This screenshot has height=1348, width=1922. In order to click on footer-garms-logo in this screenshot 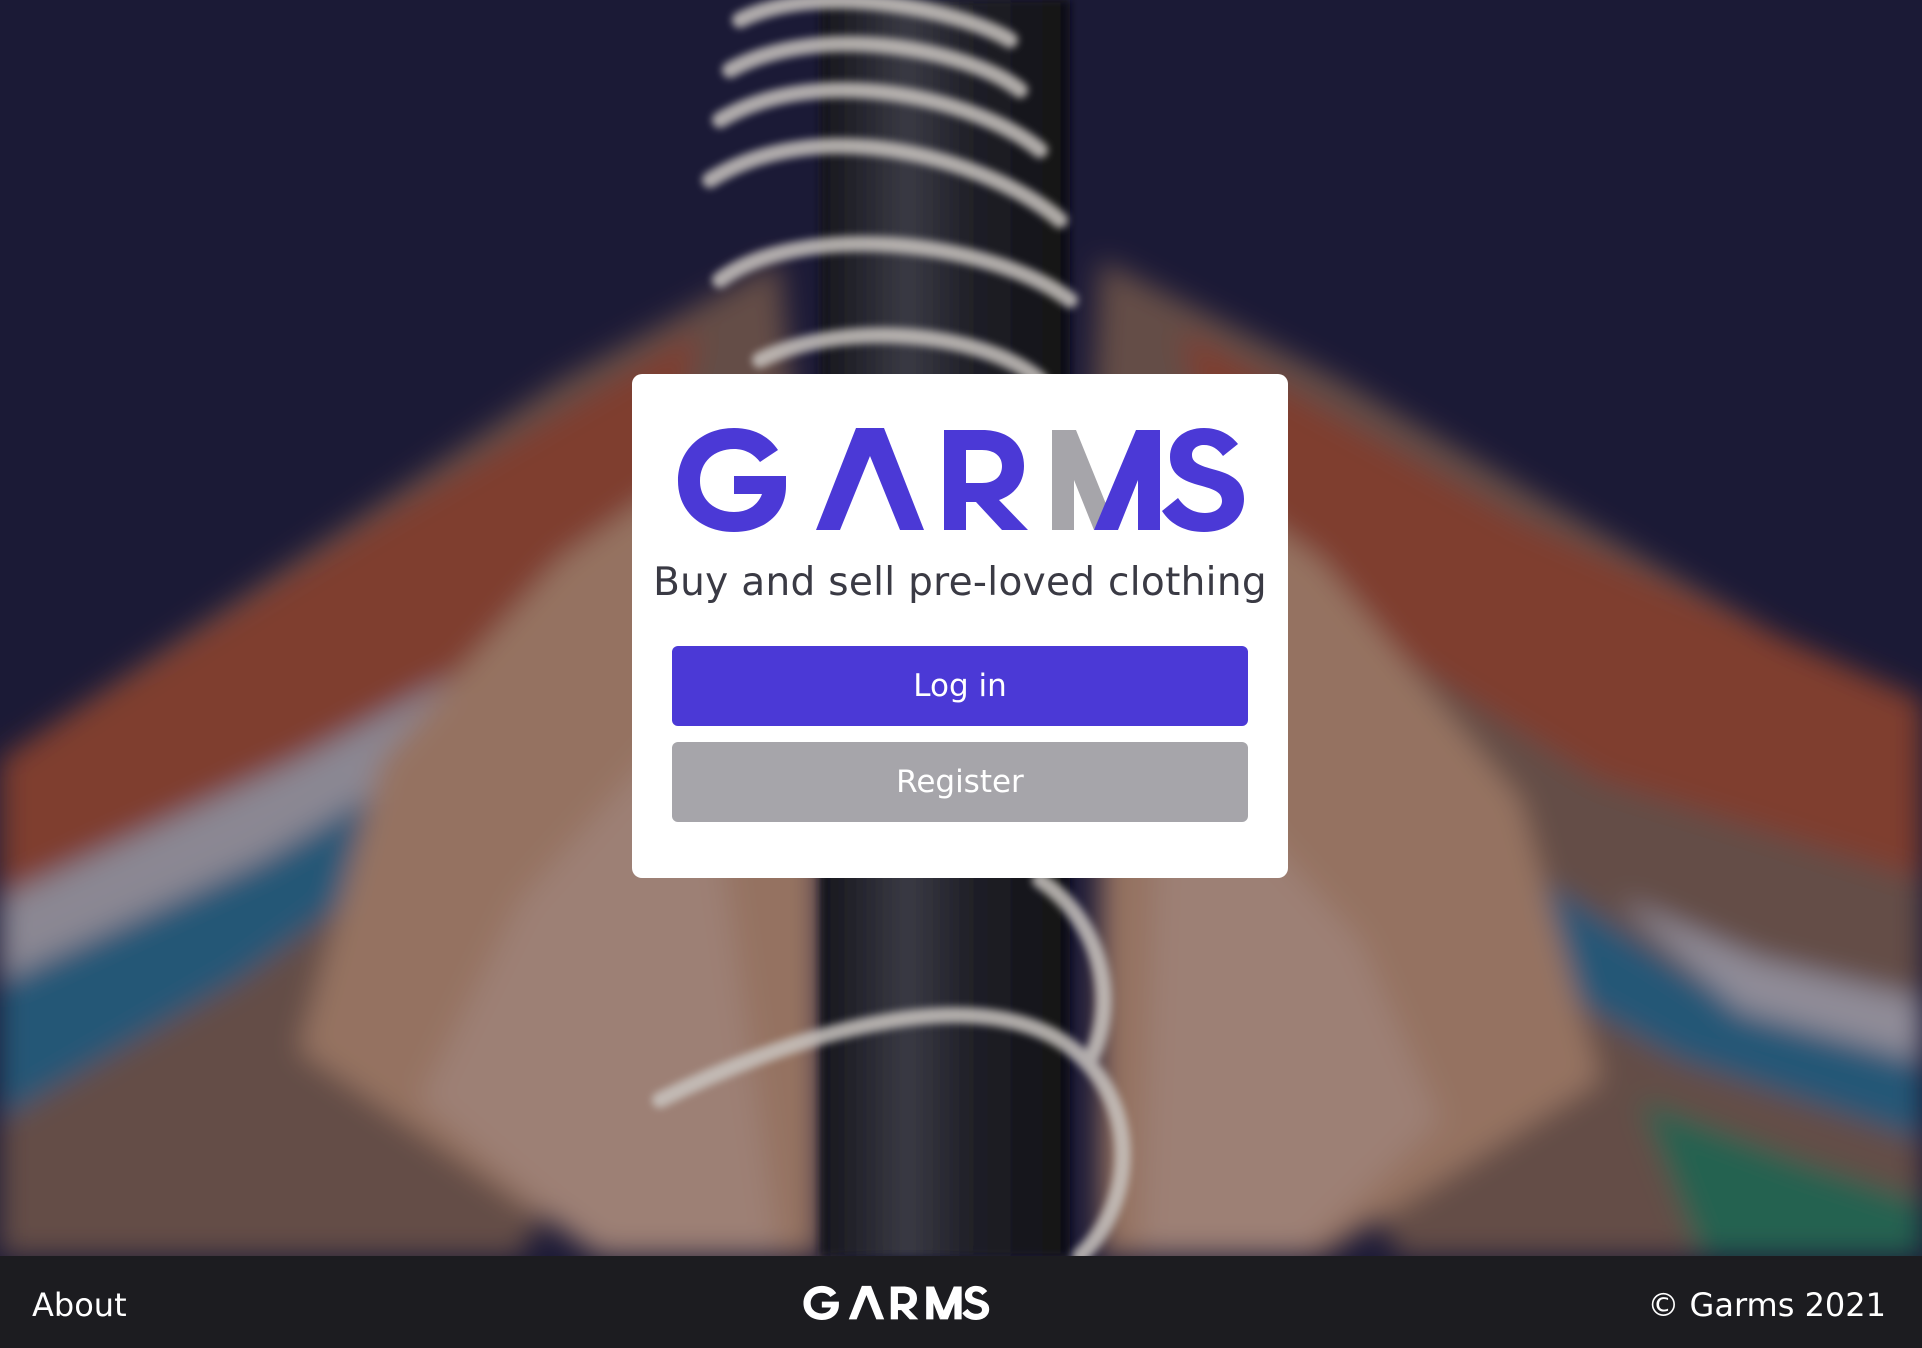, I will do `click(896, 1299)`.